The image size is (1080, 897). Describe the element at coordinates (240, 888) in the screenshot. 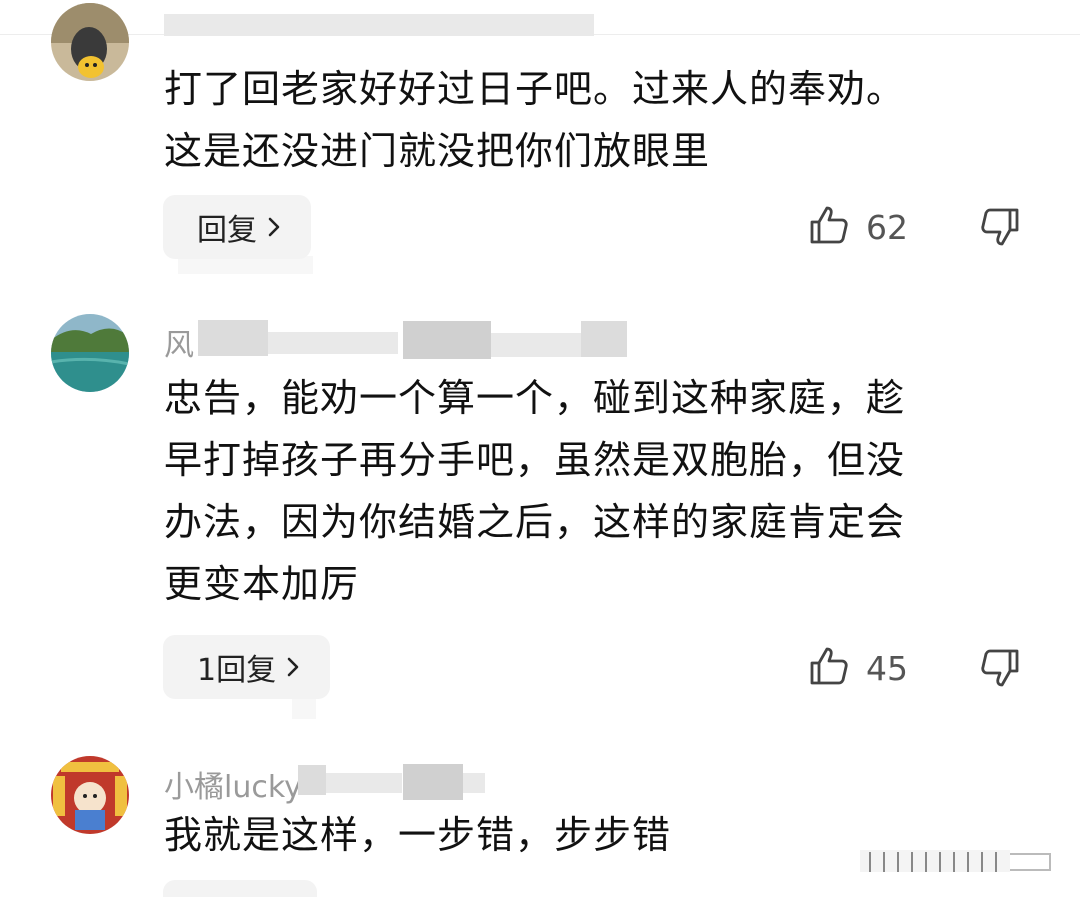

I see `reply-button` at that location.